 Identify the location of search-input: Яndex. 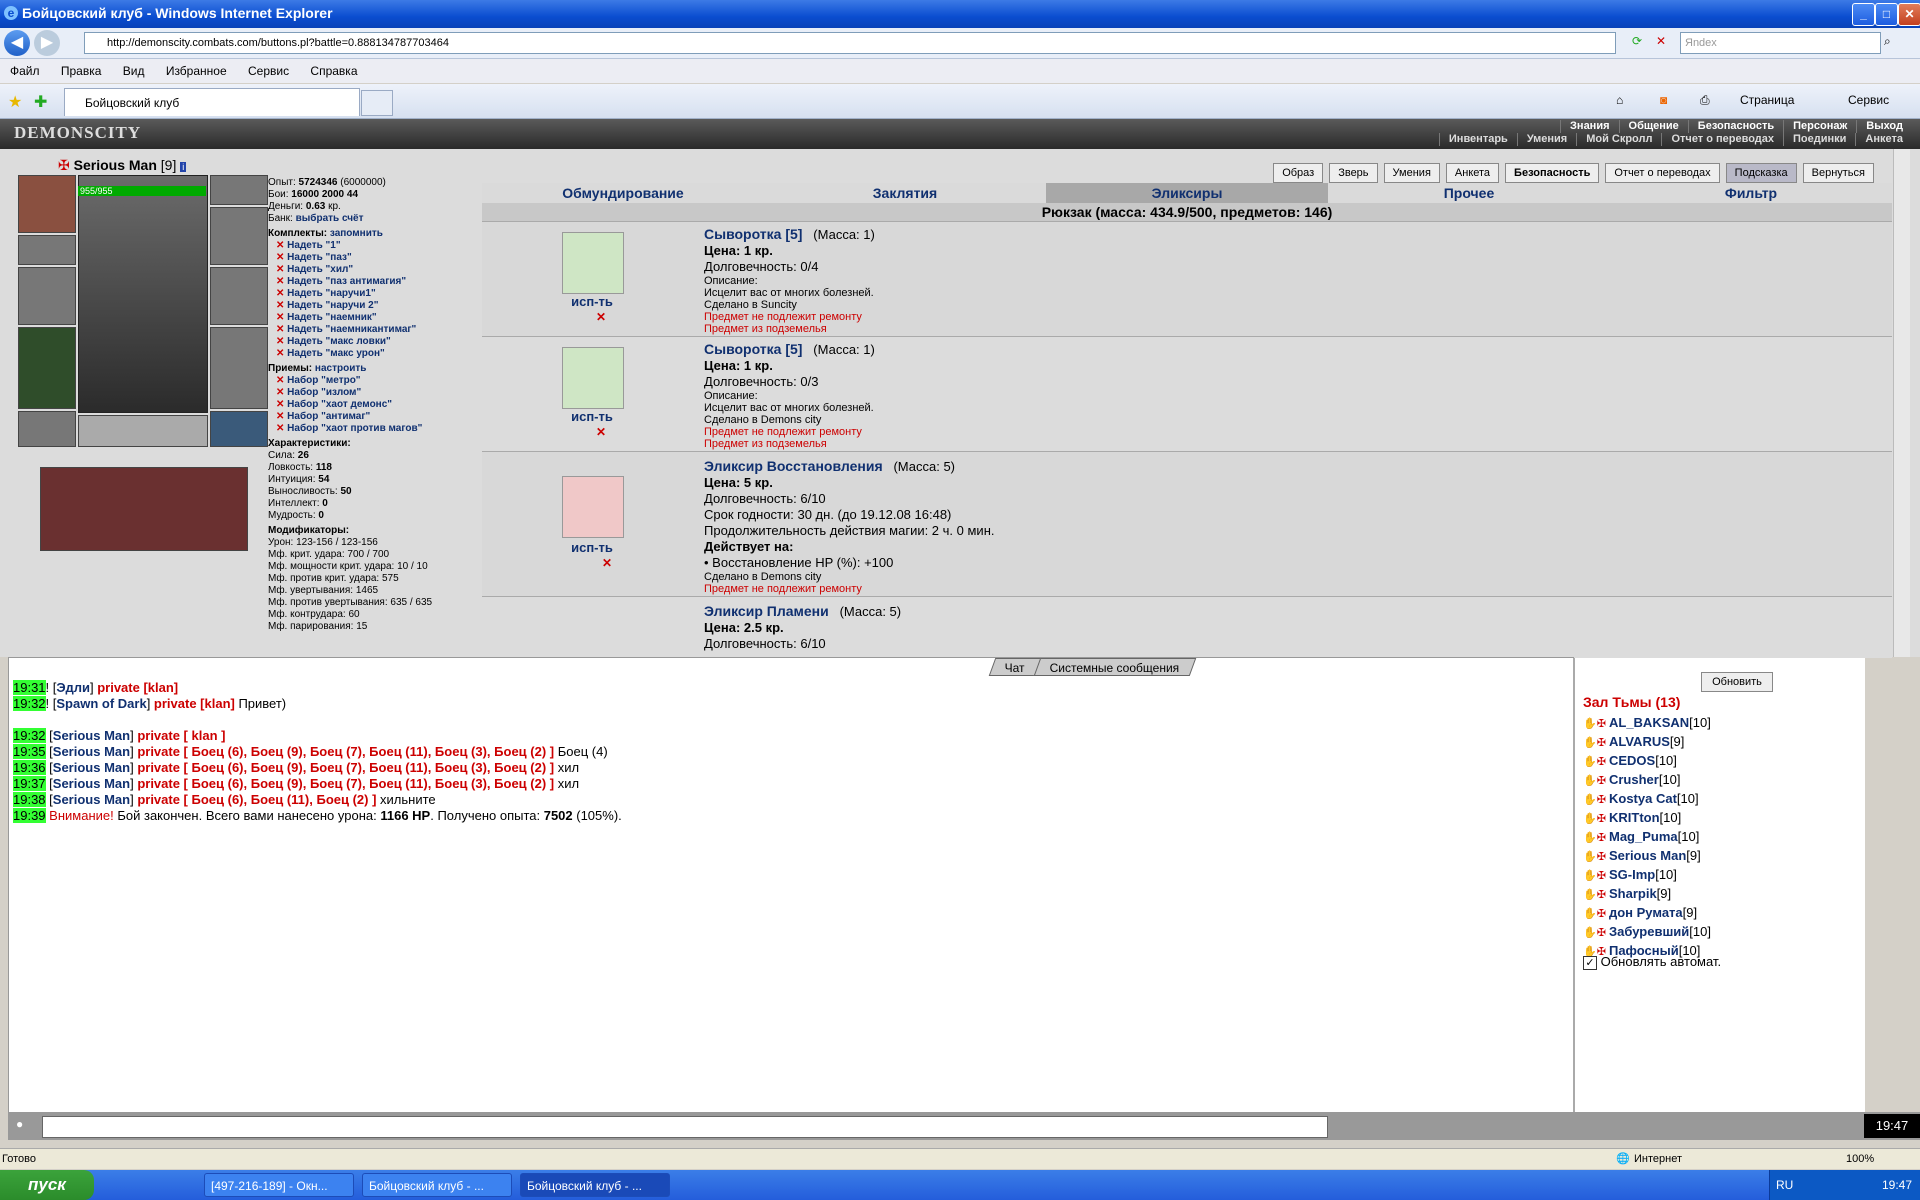
(1780, 43).